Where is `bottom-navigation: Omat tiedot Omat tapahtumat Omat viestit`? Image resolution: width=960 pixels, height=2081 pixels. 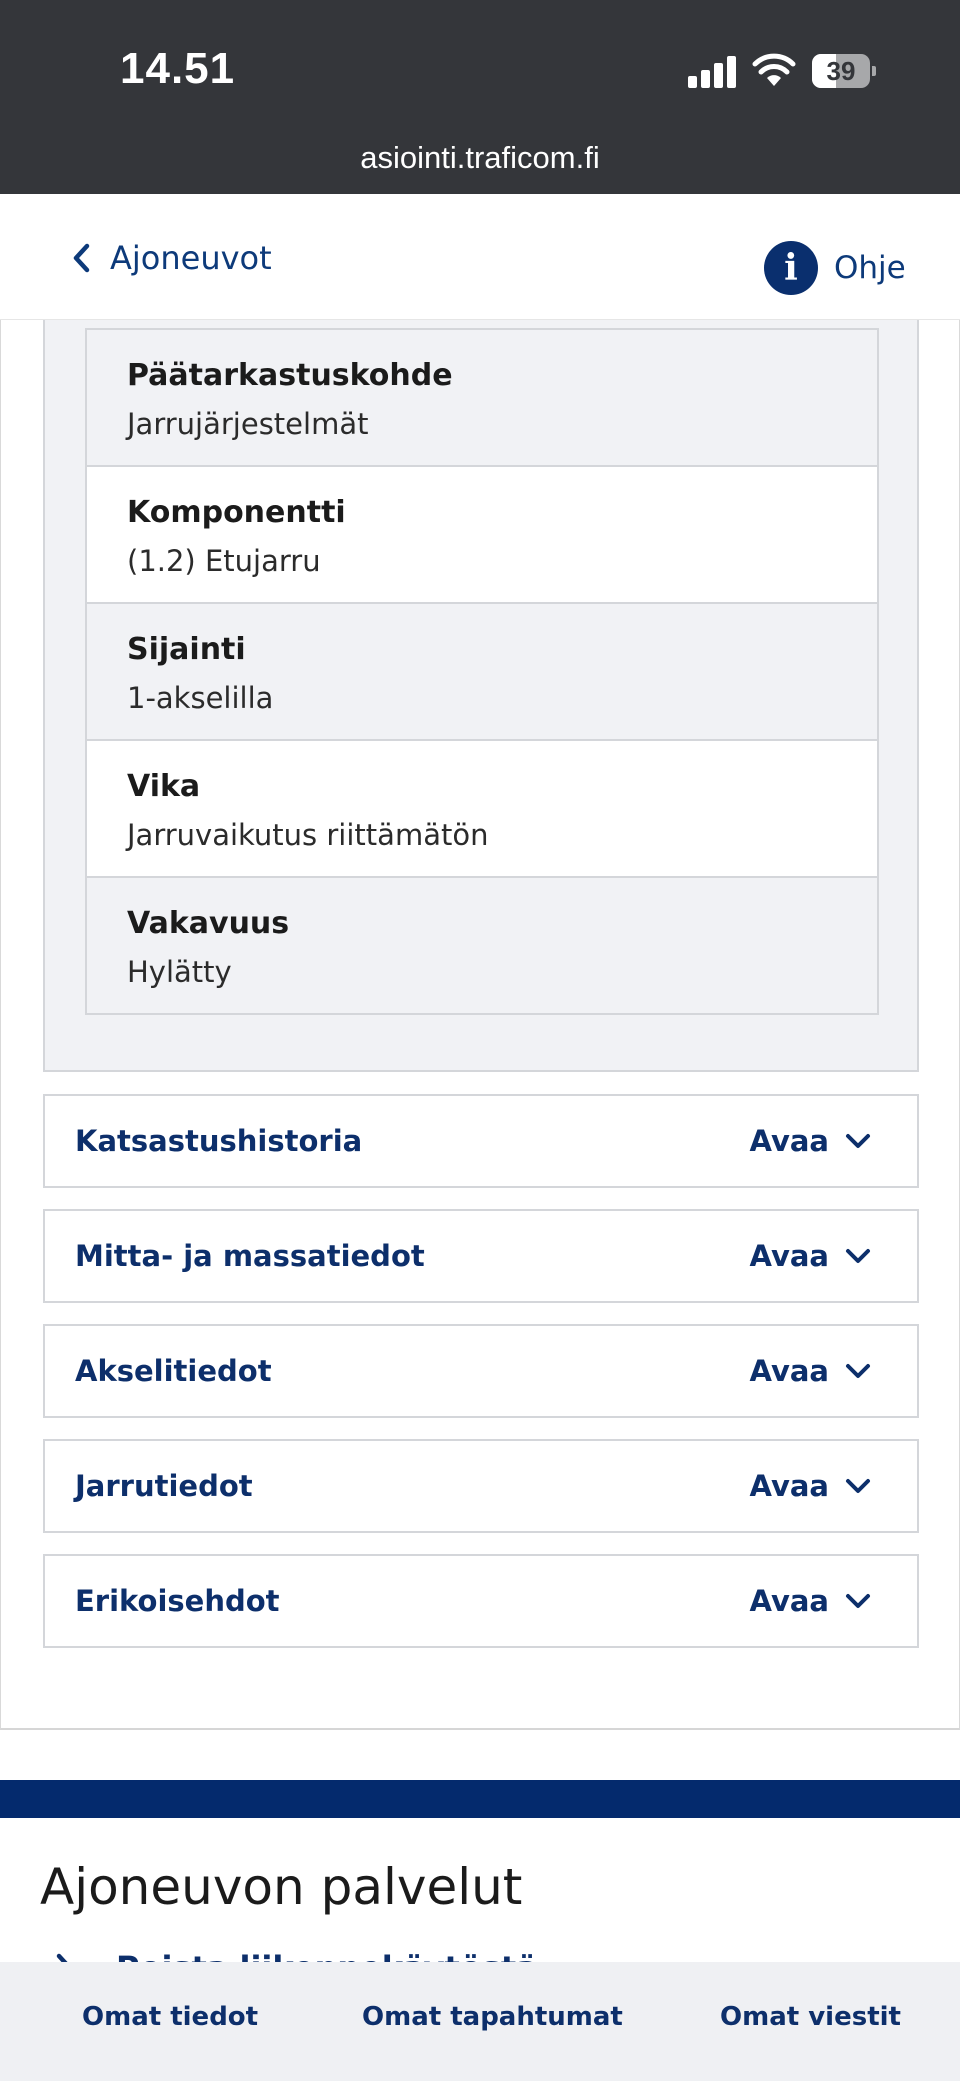
bottom-navigation: Omat tiedot Omat tapahtumat Omat viestit is located at coordinates (480, 2021).